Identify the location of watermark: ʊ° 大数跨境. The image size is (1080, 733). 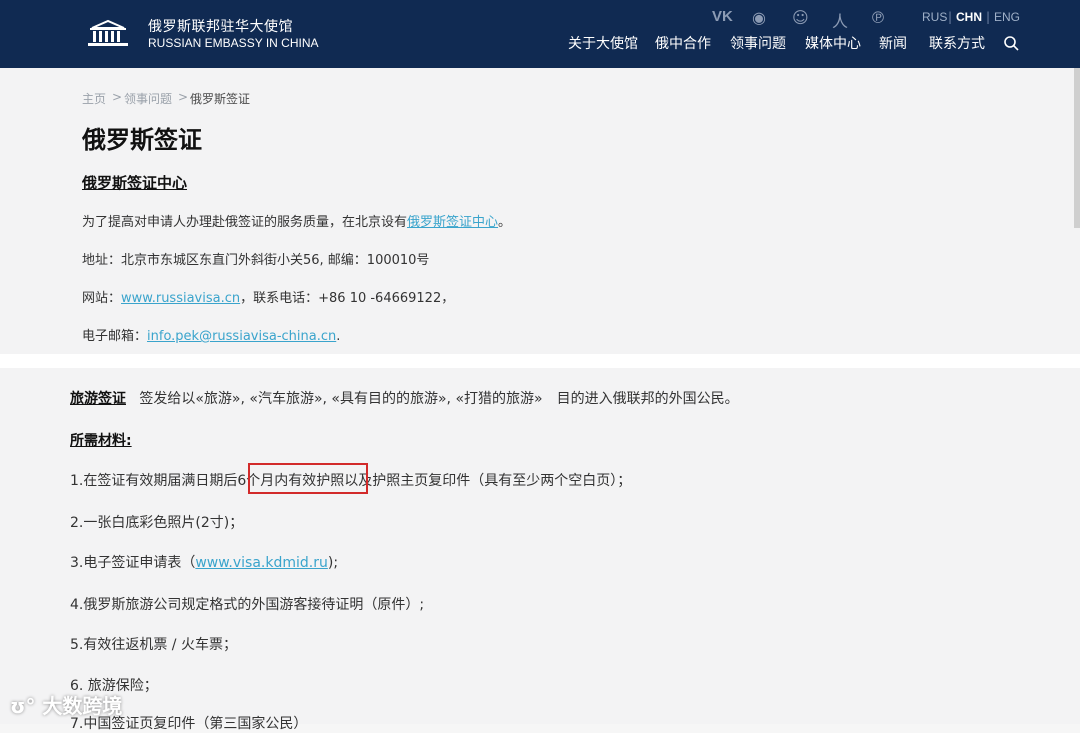
(66, 704).